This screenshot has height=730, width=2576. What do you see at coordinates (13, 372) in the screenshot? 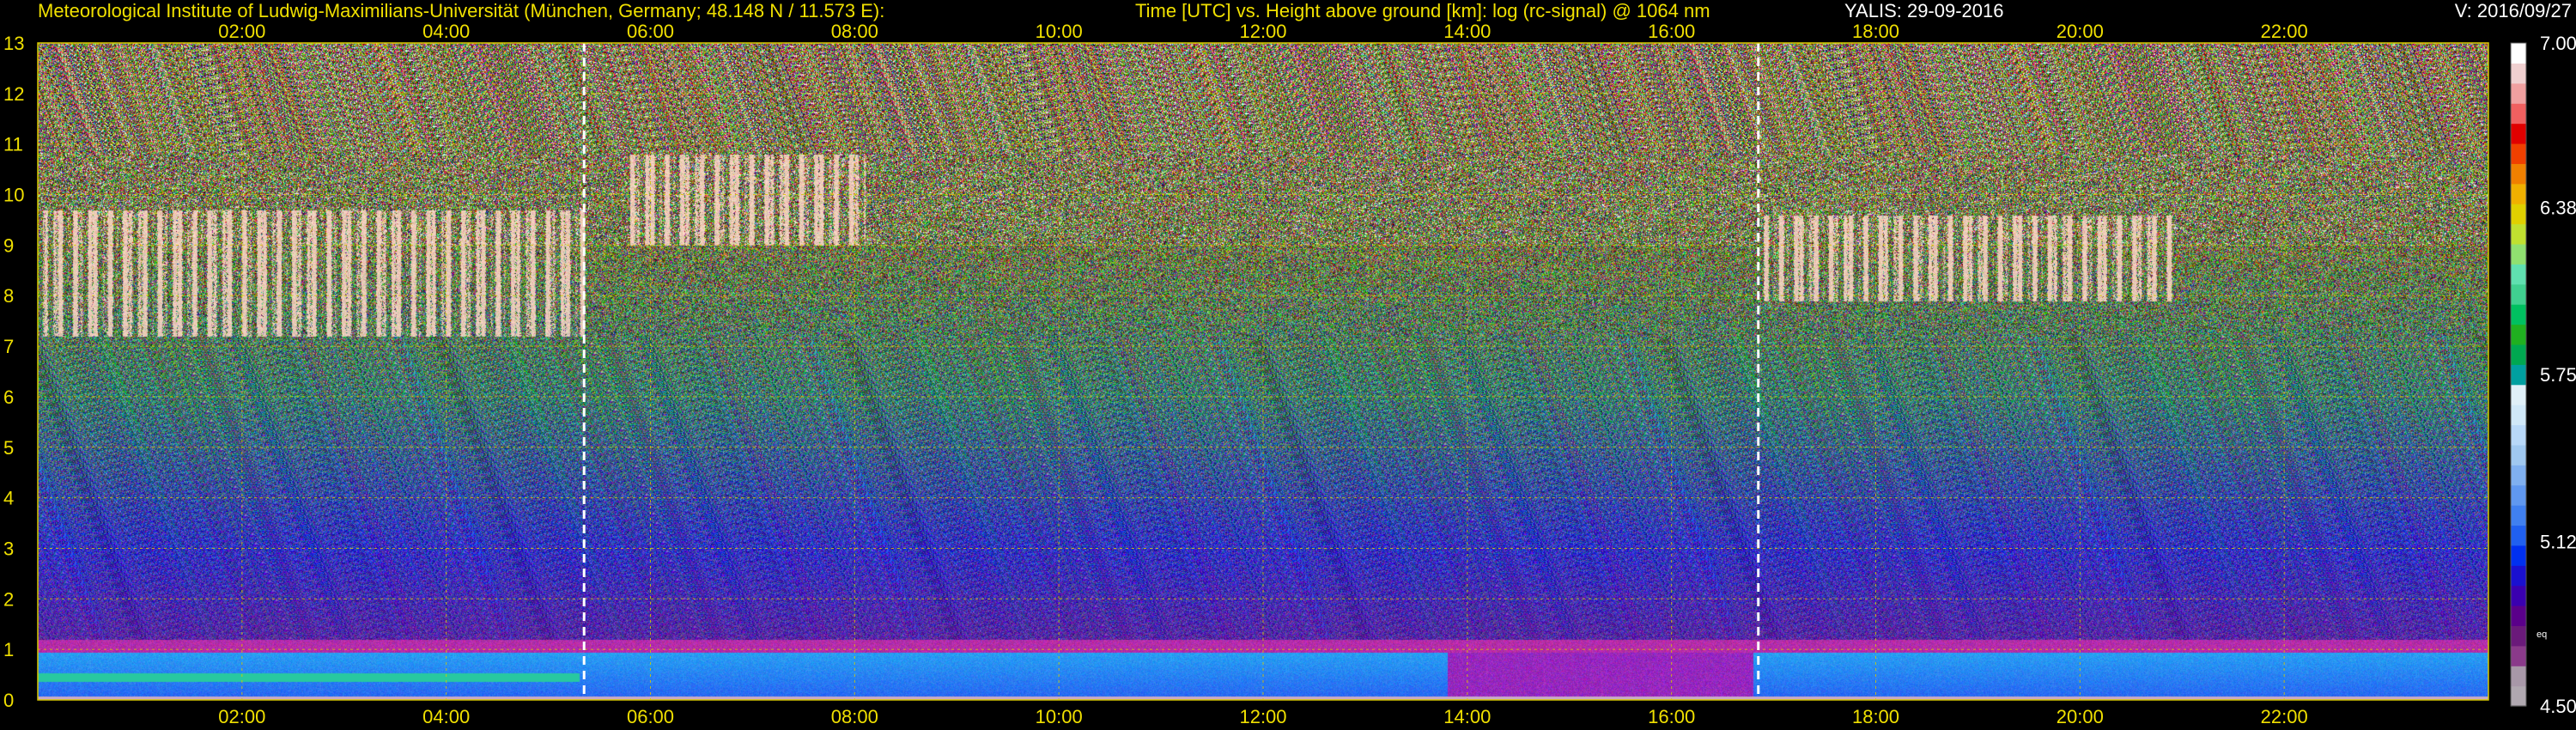
I see `y-tick-labels: 012345678910111213` at bounding box center [13, 372].